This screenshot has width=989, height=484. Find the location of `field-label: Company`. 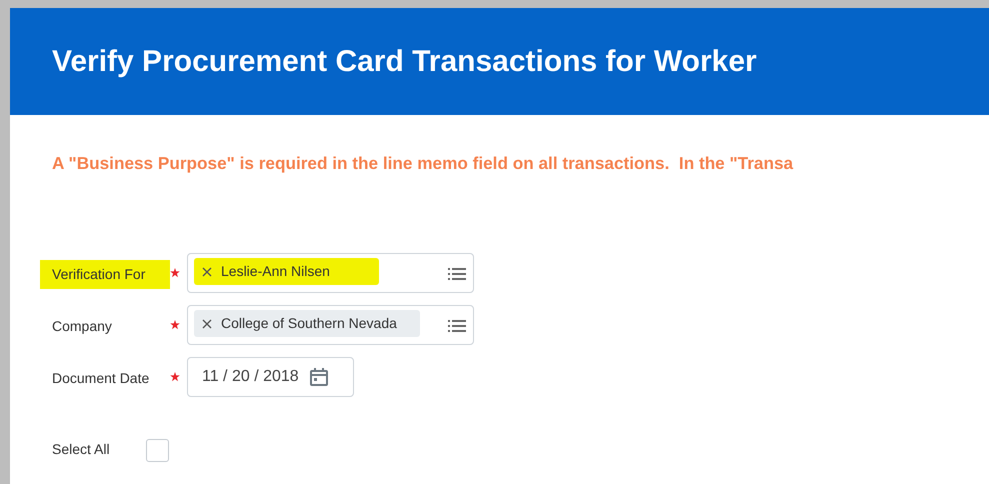

field-label: Company is located at coordinates (82, 326).